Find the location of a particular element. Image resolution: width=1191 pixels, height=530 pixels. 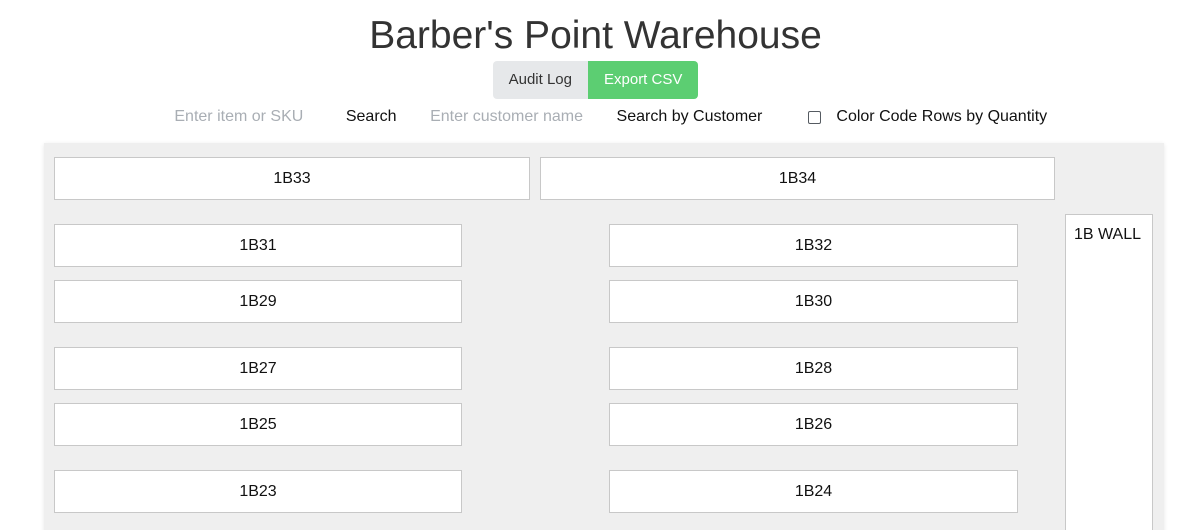

rack-cell-label: 1B29 is located at coordinates (258, 301).